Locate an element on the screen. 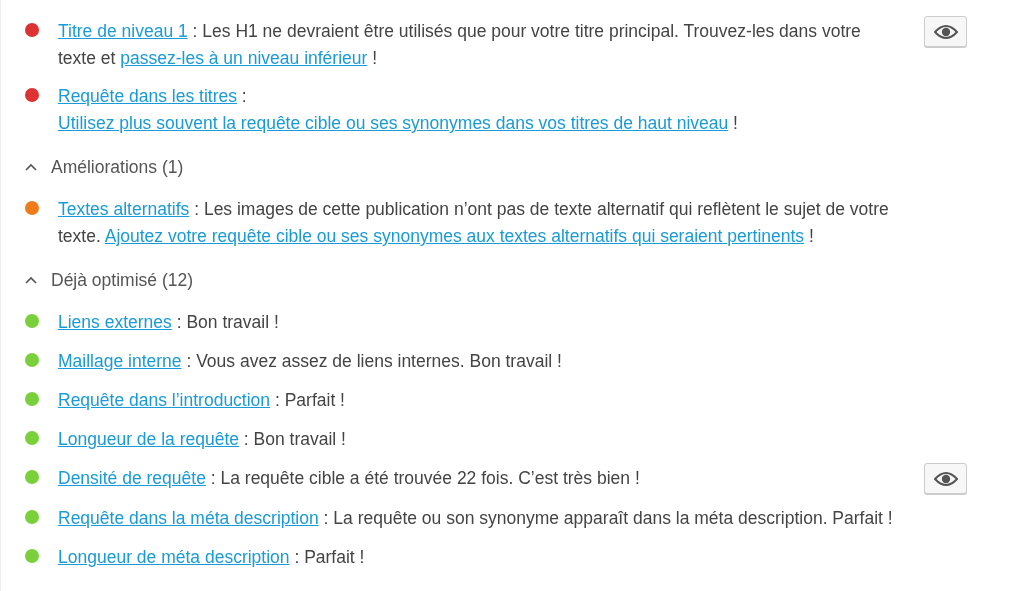  assessment-link: Liens externes is located at coordinates (115, 322).